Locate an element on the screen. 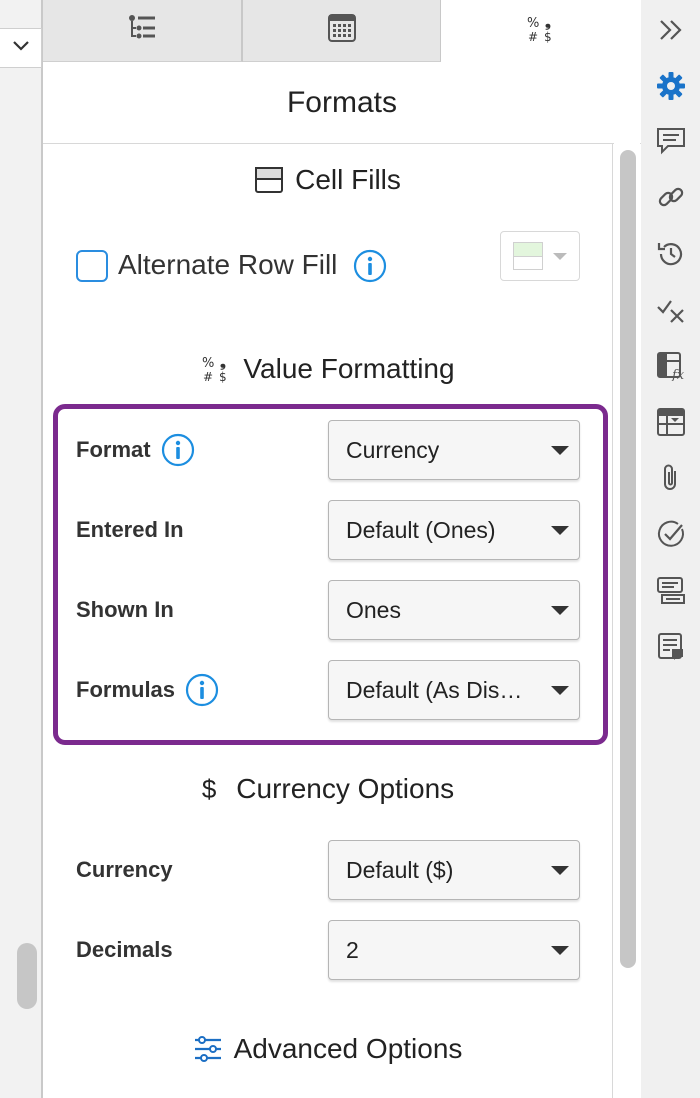  chevron-down-icon is located at coordinates (21, 48).